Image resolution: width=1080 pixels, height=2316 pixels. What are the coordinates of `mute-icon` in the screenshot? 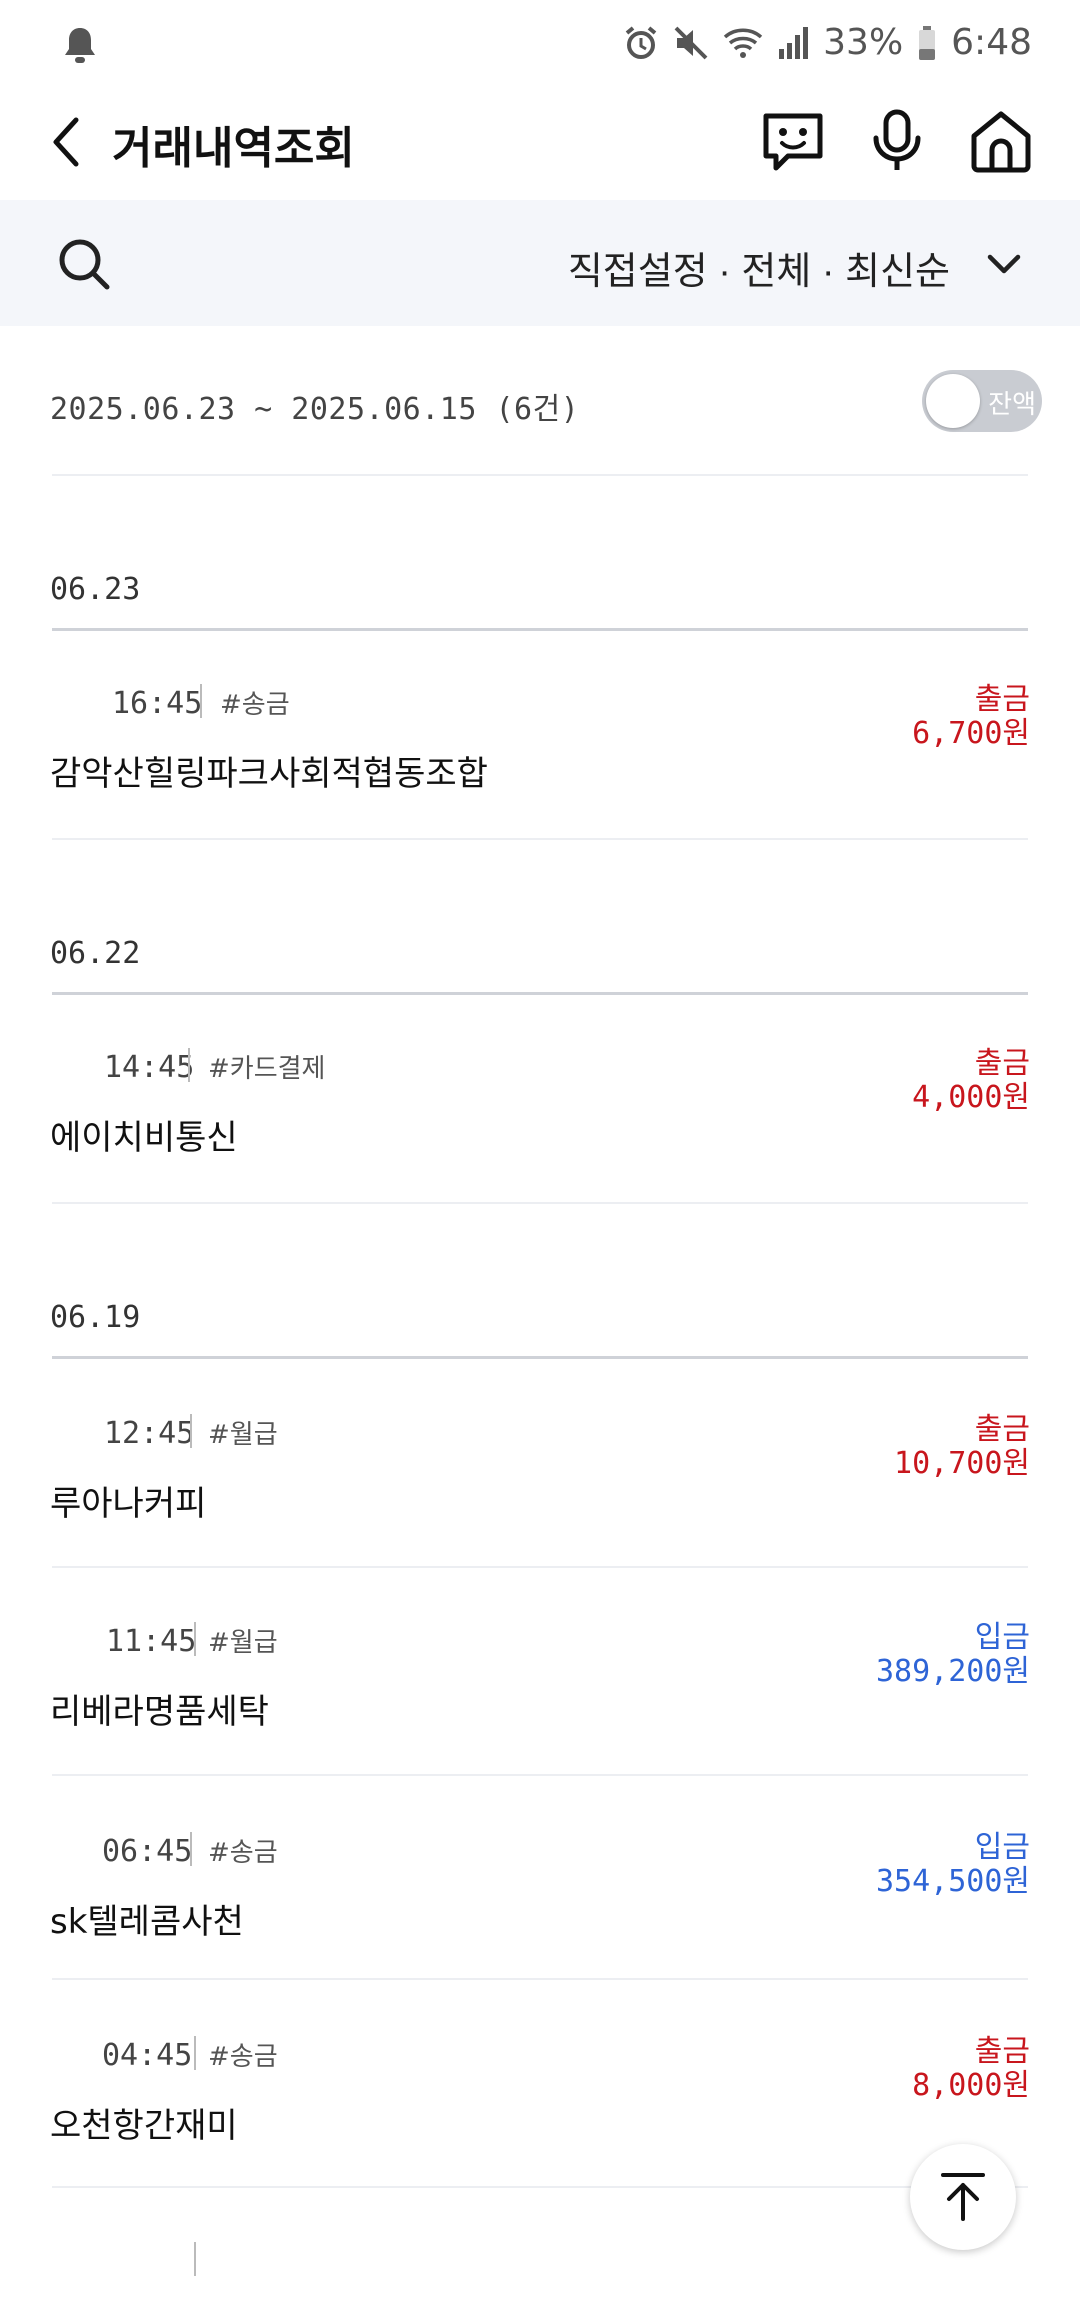 It's located at (691, 42).